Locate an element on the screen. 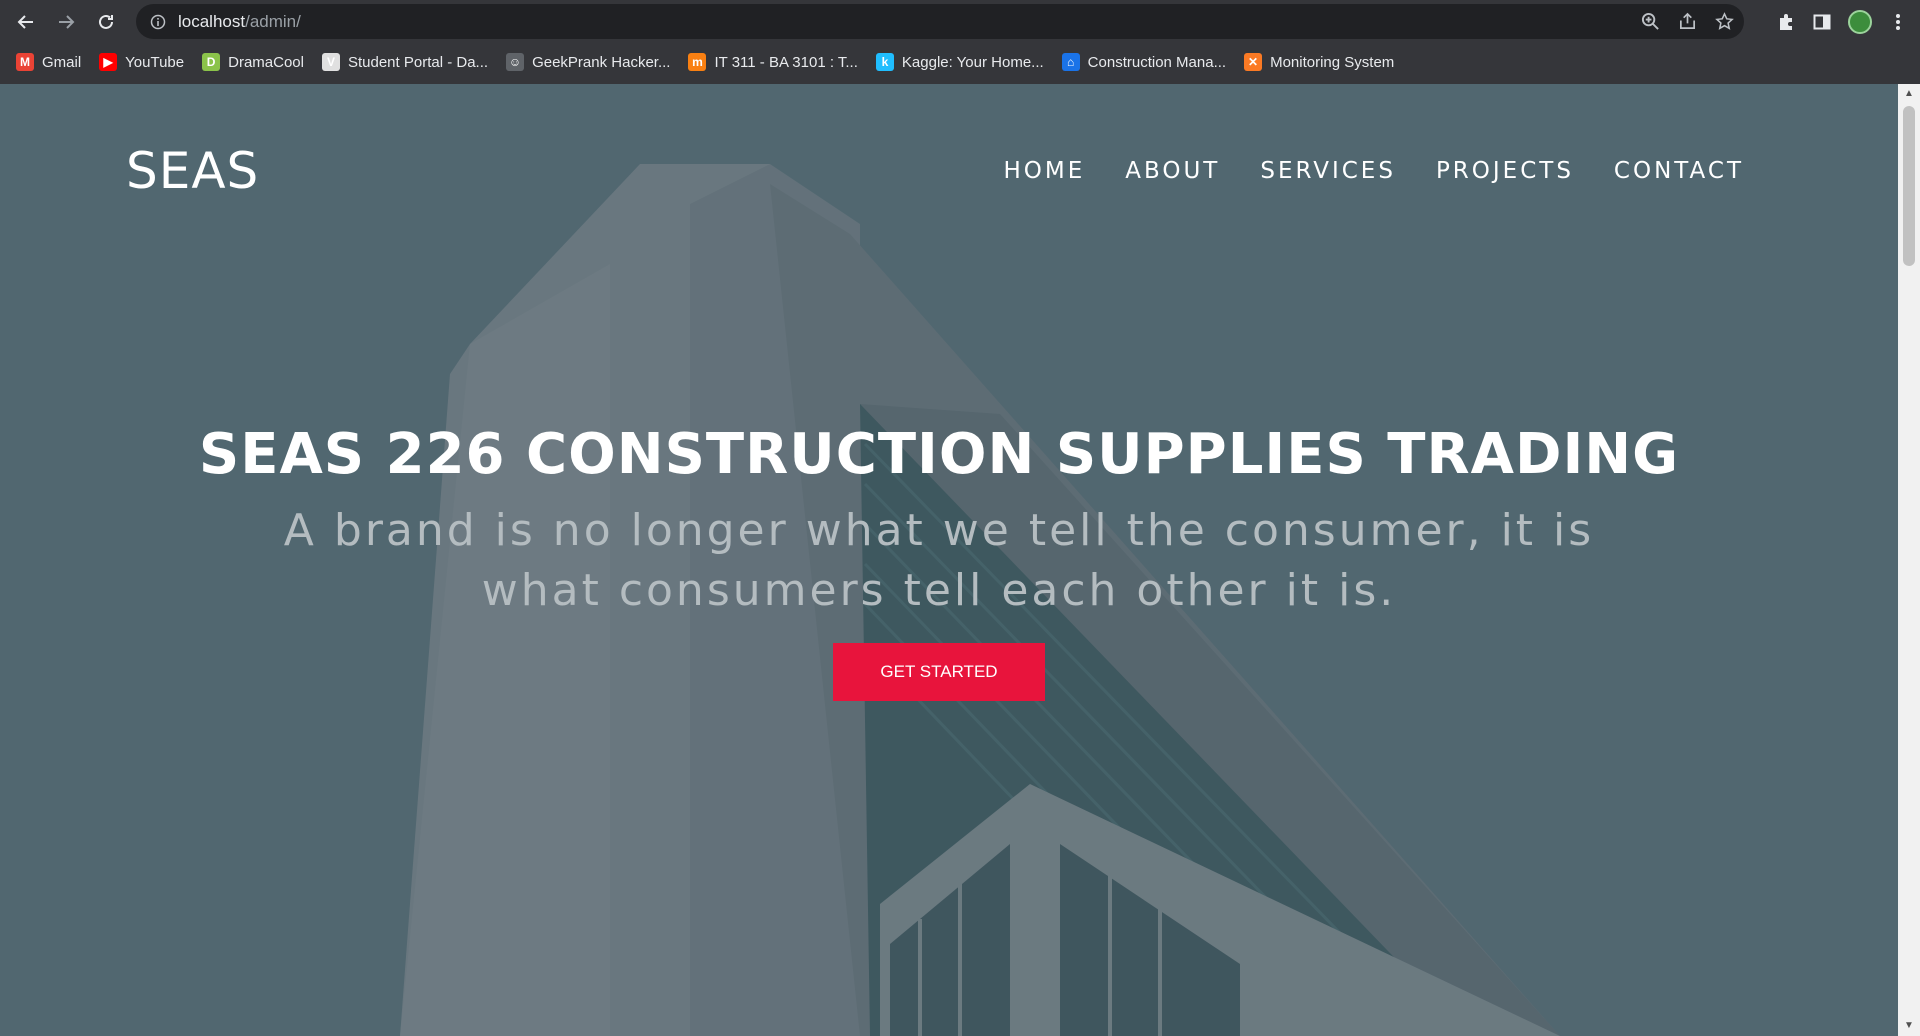 Image resolution: width=1920 pixels, height=1036 pixels. bookmark-item: D DramaCool is located at coordinates (253, 62).